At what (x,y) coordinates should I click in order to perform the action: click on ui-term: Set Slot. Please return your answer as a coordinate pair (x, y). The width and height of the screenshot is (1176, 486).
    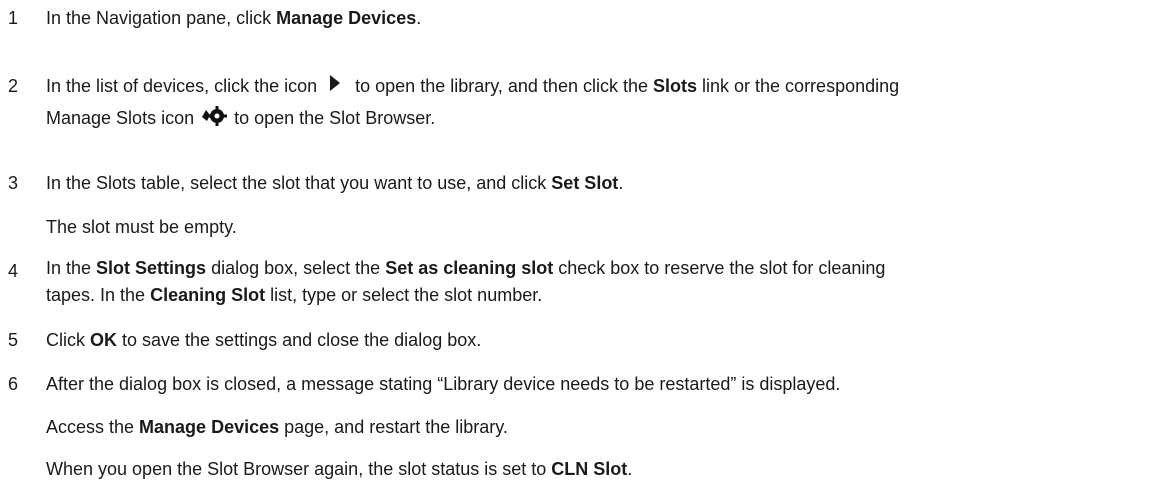
    Looking at the image, I should click on (585, 183).